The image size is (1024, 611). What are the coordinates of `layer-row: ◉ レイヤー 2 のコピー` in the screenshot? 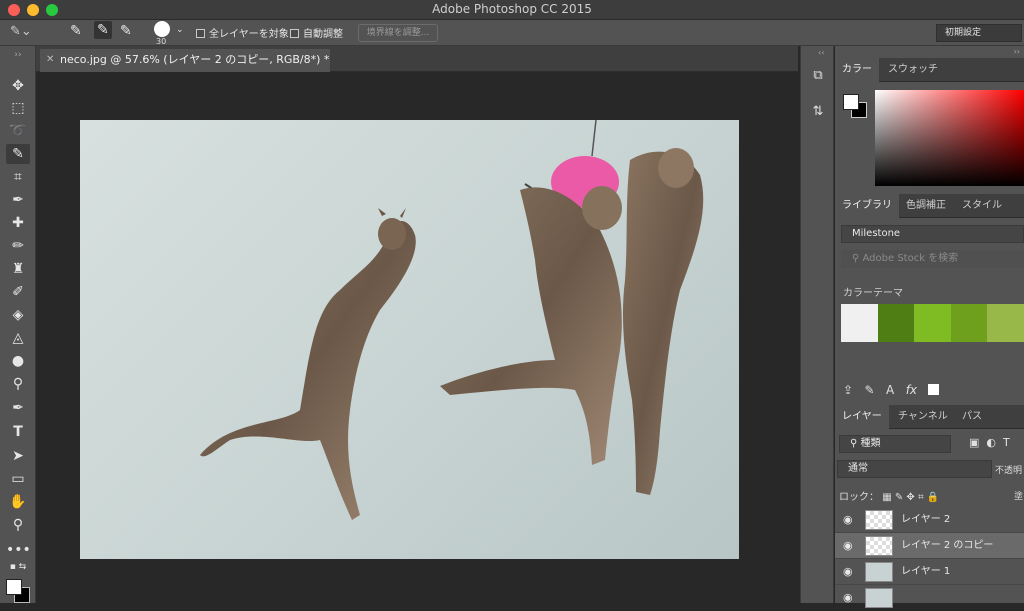 It's located at (929, 546).